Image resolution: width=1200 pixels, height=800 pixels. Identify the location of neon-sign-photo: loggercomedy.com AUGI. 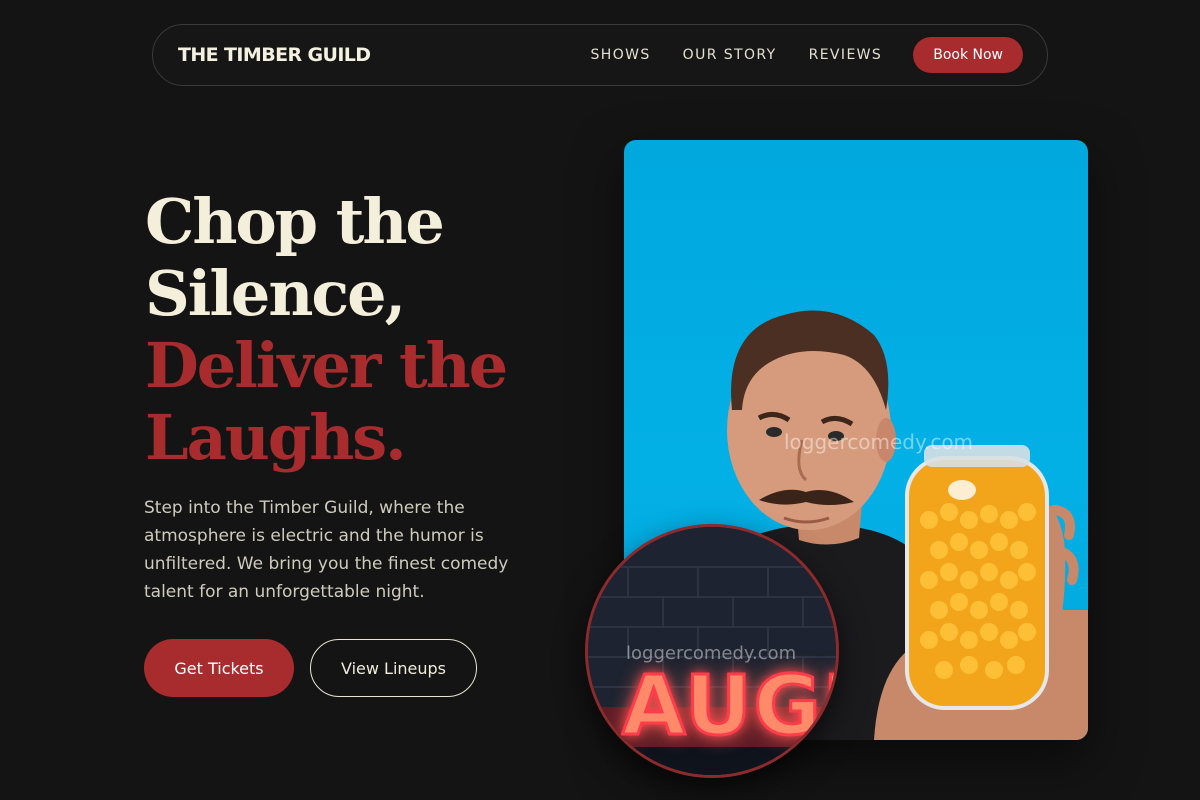
(712, 651).